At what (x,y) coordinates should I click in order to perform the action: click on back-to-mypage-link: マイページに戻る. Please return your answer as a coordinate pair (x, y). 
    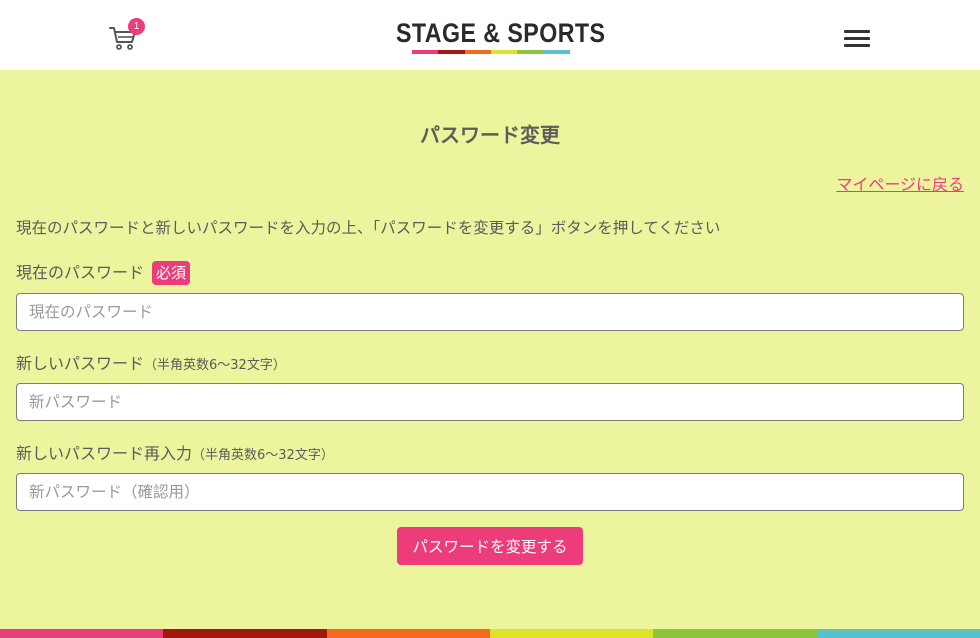
    Looking at the image, I should click on (900, 183).